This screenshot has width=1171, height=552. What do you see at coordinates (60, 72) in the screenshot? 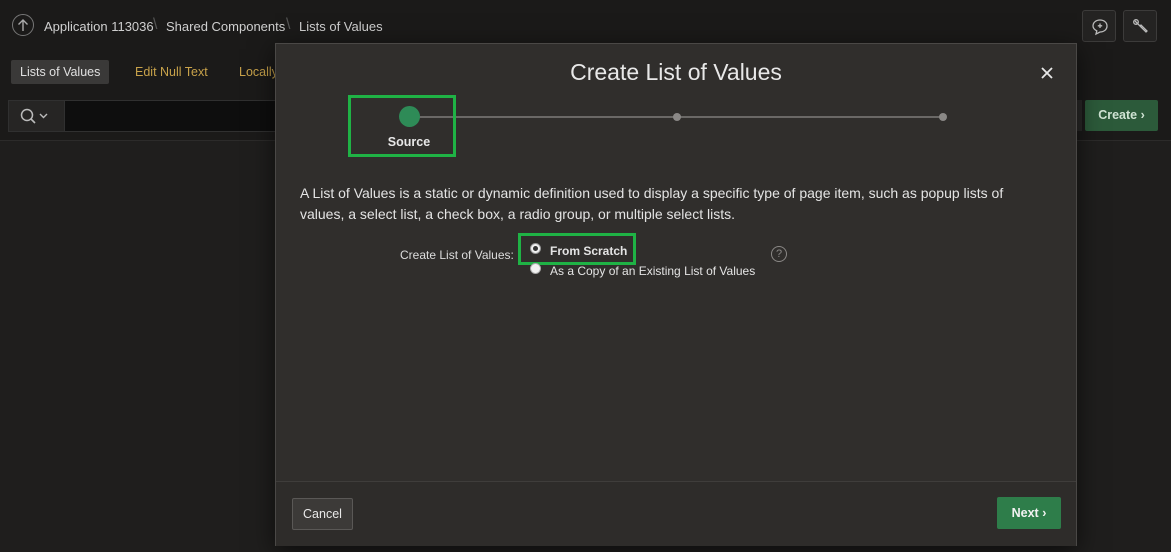
I see `tab-lists-of-values: Lists of Values` at bounding box center [60, 72].